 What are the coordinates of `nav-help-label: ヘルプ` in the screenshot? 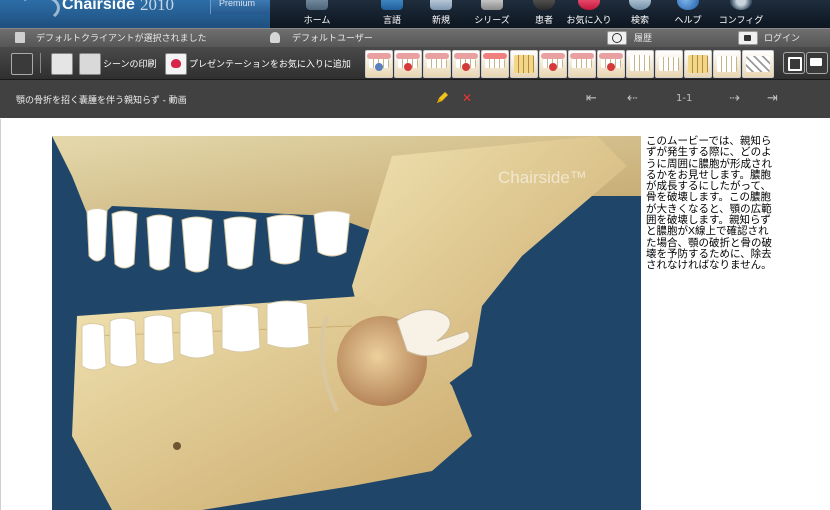 It's located at (688, 21).